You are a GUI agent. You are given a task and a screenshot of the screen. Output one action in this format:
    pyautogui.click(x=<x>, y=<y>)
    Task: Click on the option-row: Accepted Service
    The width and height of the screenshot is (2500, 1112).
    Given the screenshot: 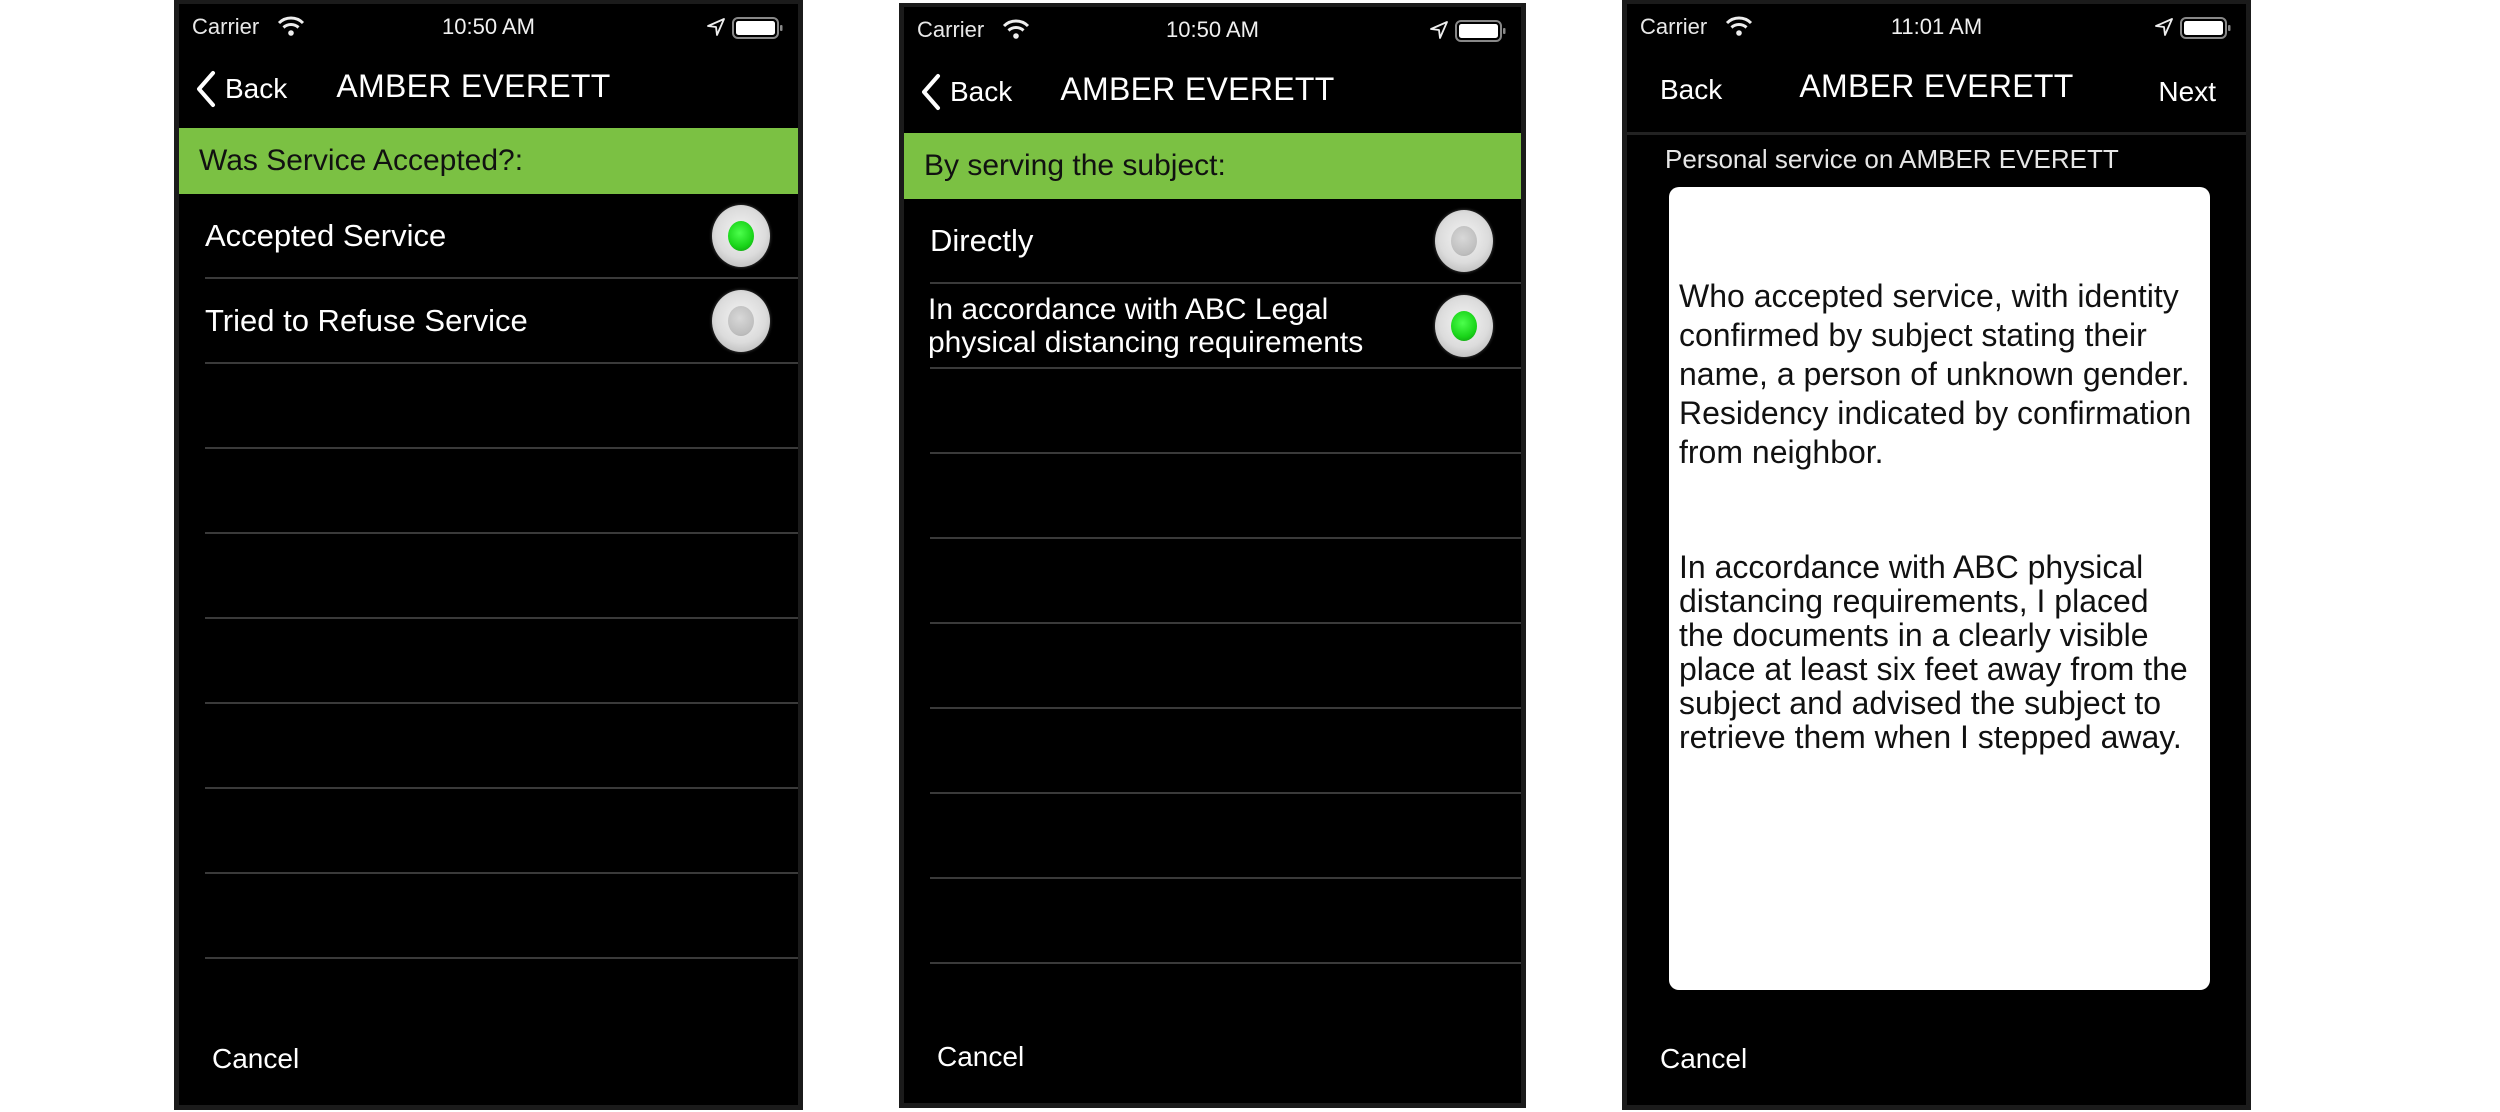 What is the action you would take?
    pyautogui.click(x=501, y=236)
    